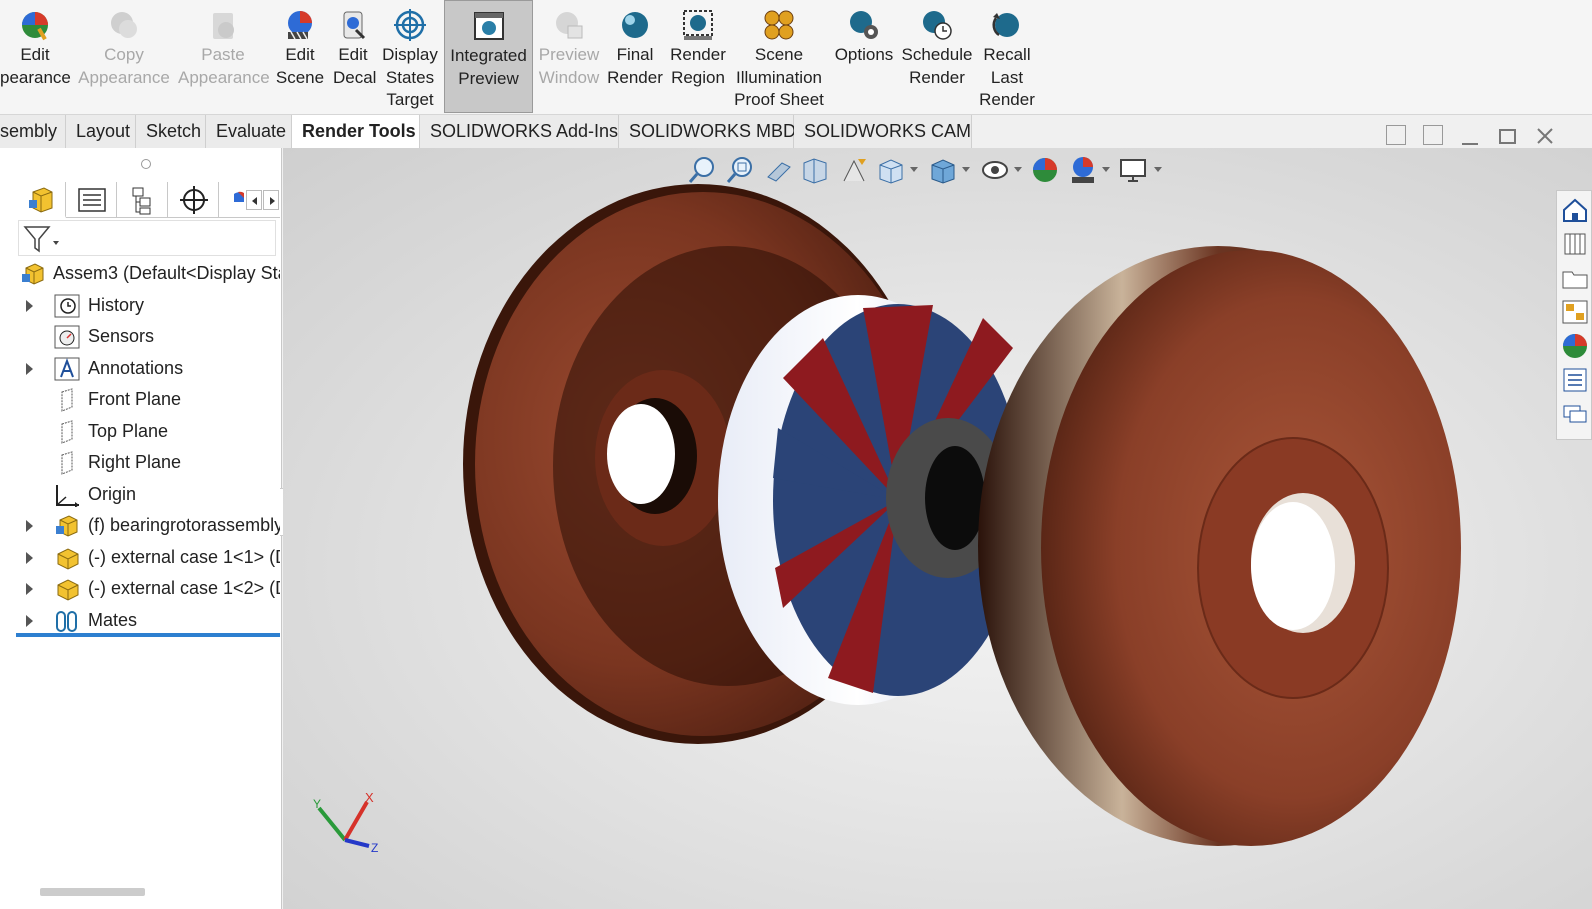 The width and height of the screenshot is (1592, 909). I want to click on tree-item-external-case-1-1: (-) external case 1<1> (D, so click(148, 557).